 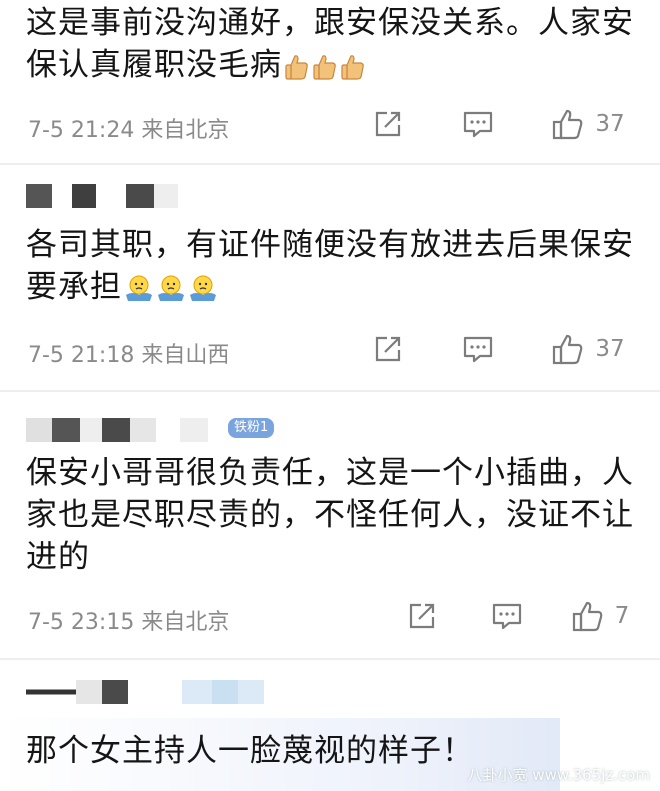 What do you see at coordinates (251, 428) in the screenshot?
I see `fan-badge: 铁粉1` at bounding box center [251, 428].